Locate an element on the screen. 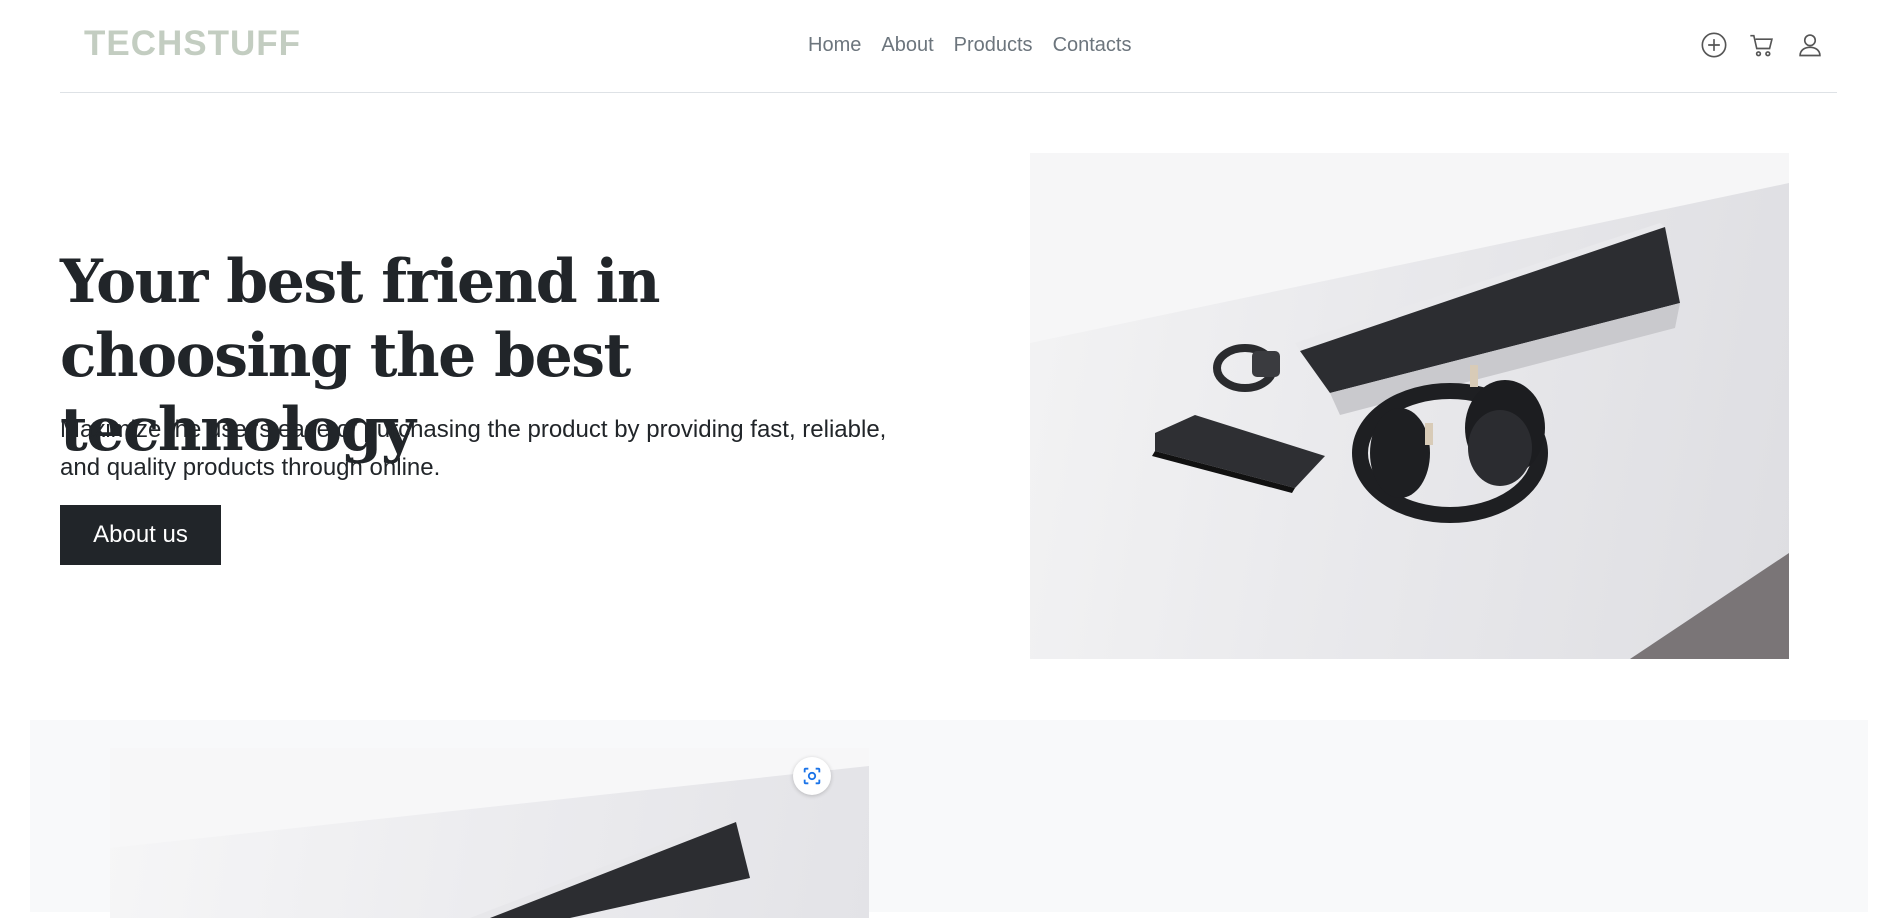 The image size is (1897, 918). nav-link-home: Home is located at coordinates (834, 45).